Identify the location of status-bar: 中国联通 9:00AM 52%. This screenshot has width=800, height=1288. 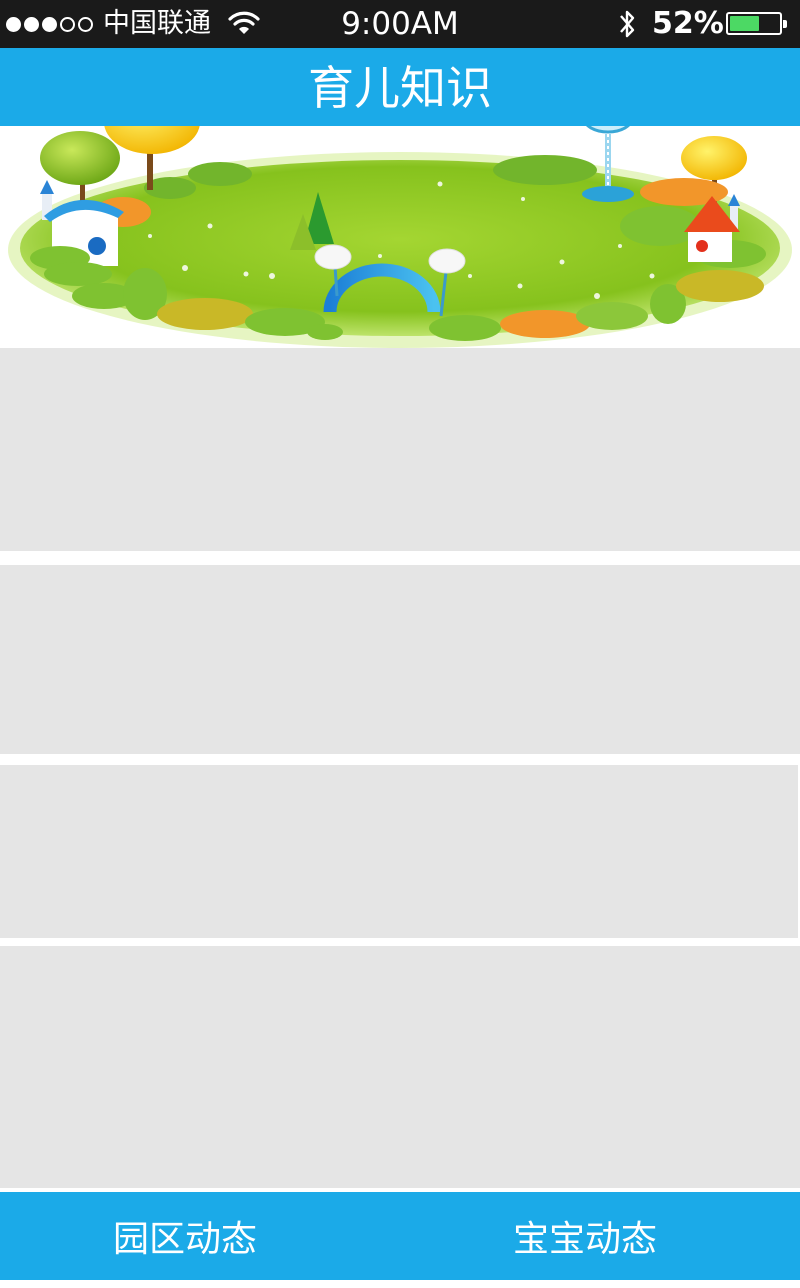
(400, 24).